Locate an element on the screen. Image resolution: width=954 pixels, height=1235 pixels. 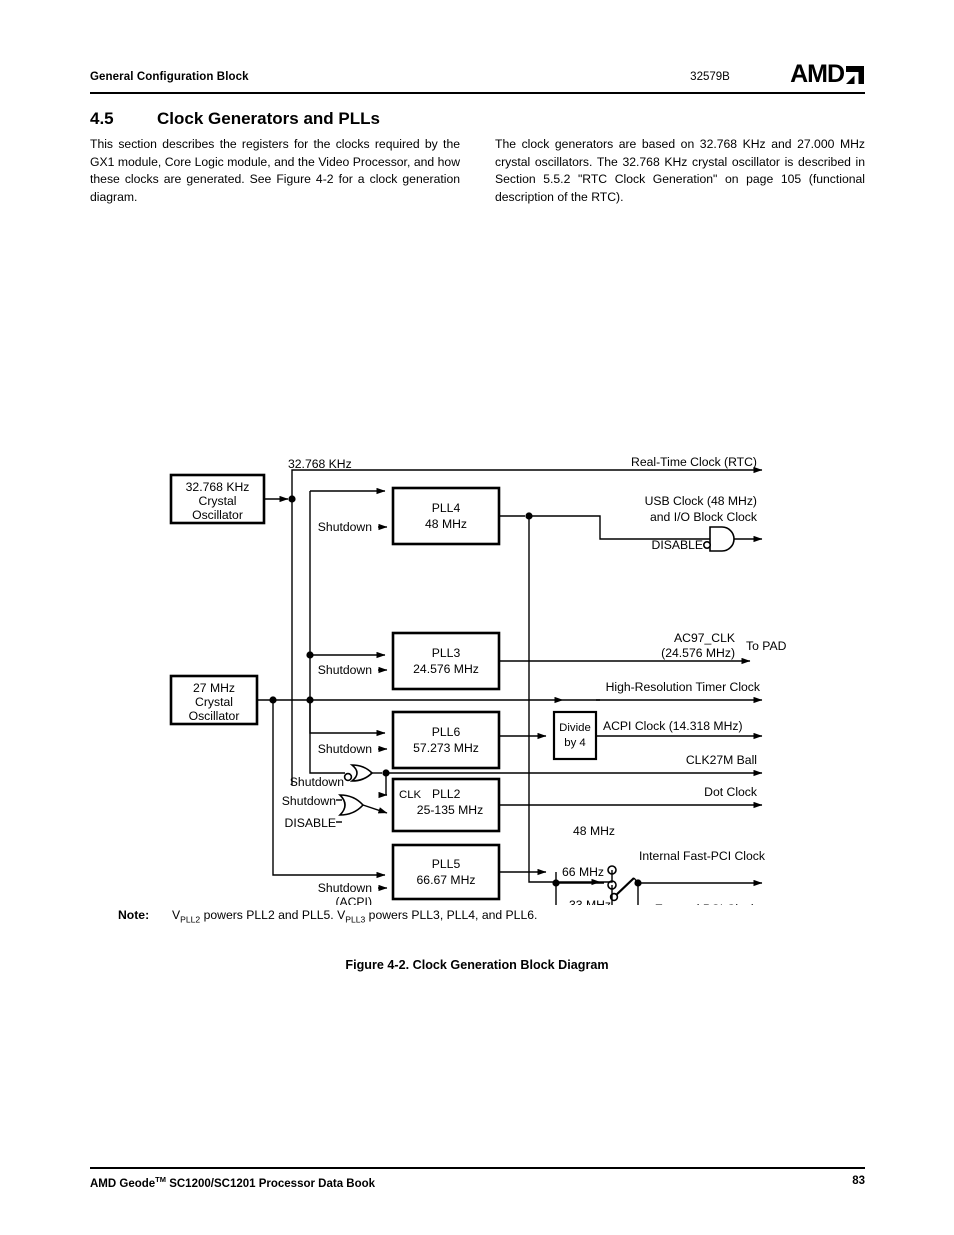
pll2-line1: PLL2 is located at coordinates (446, 794).